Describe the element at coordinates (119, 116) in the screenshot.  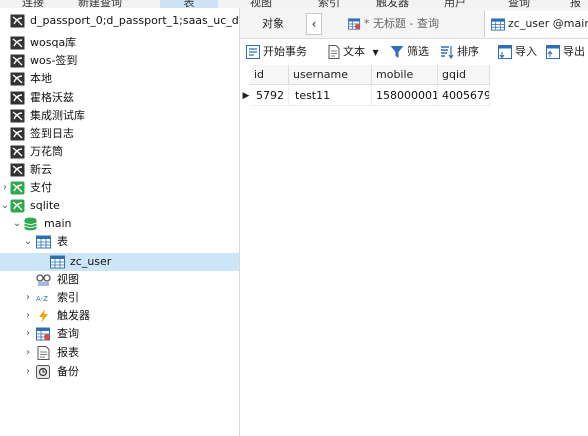
I see `tree-connection: 集成测试库` at that location.